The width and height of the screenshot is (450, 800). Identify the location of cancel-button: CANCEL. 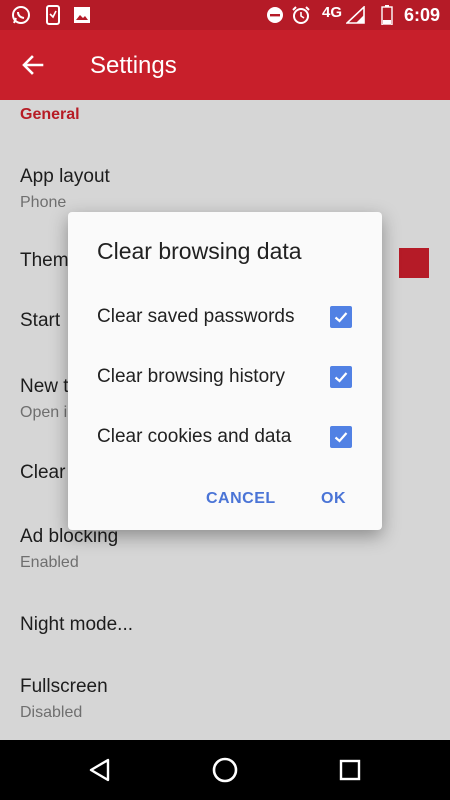
(241, 499).